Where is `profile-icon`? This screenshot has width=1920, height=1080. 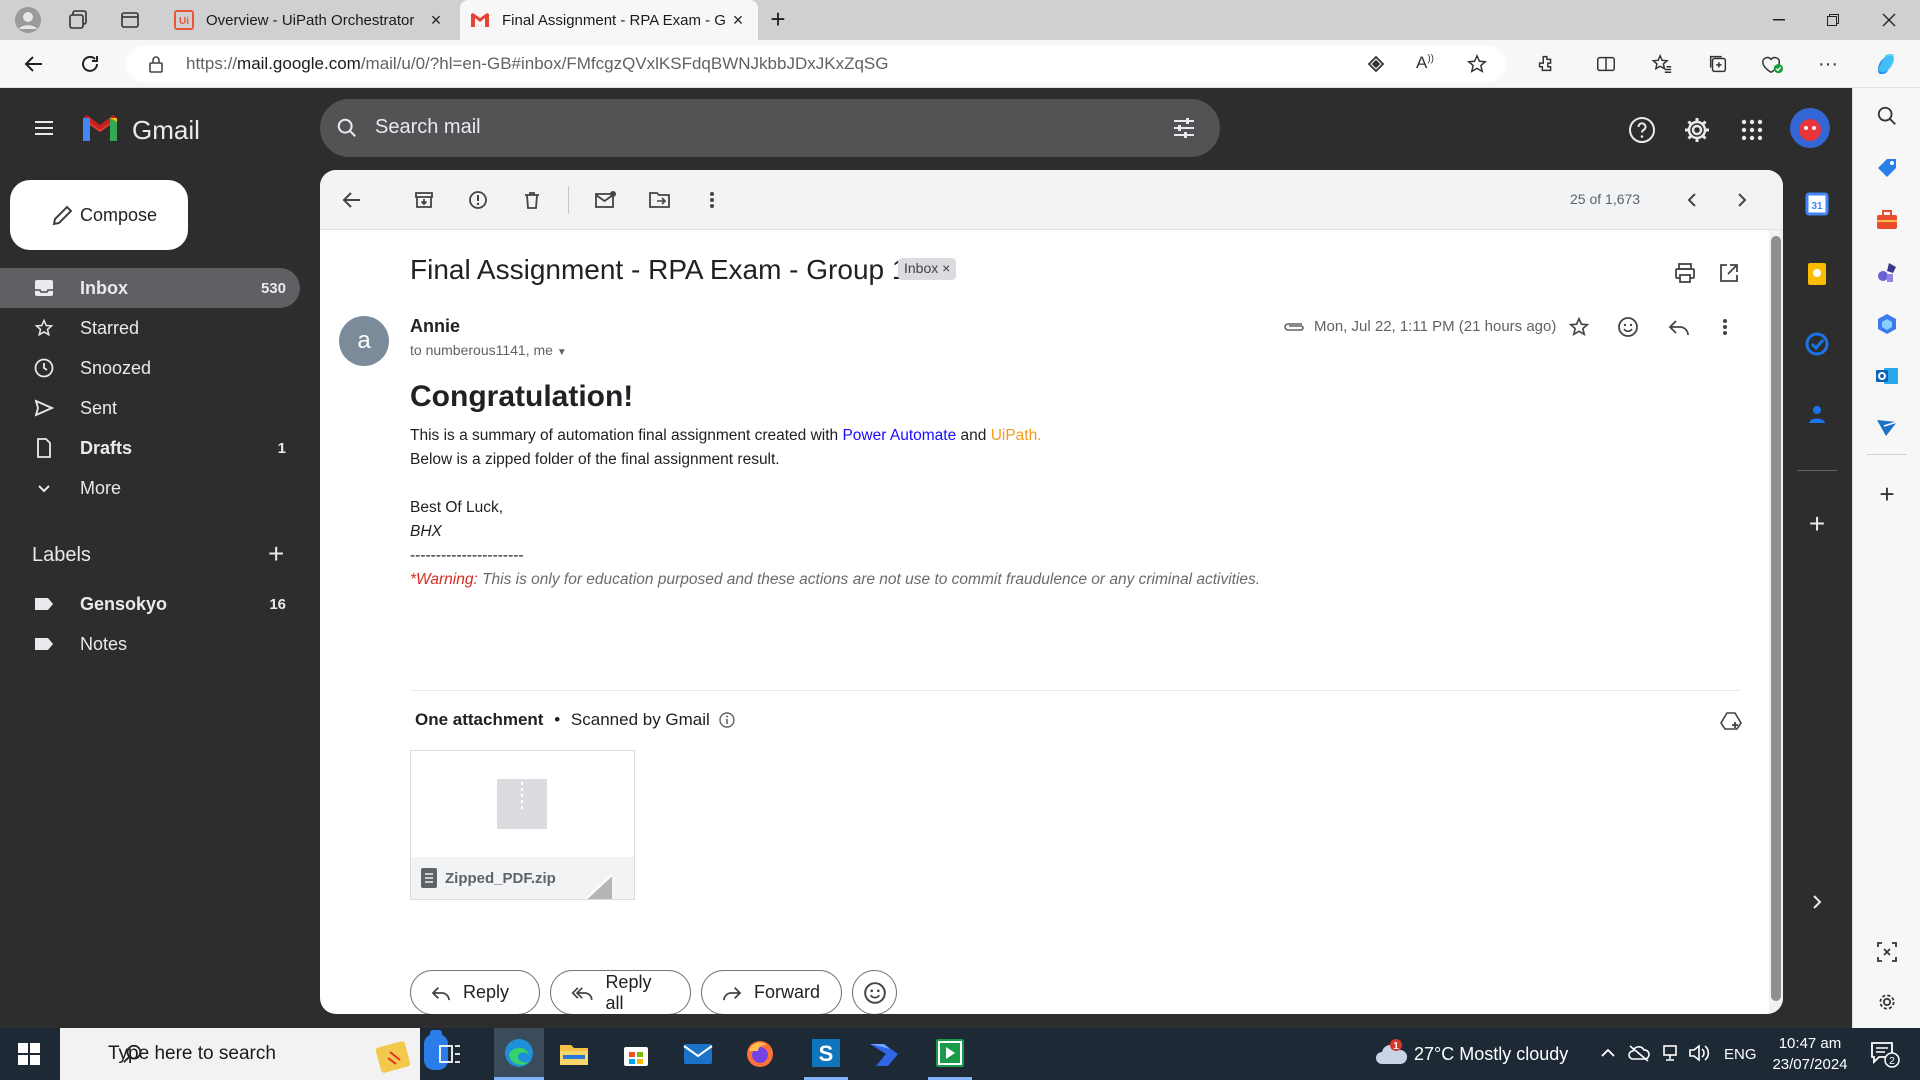
profile-icon is located at coordinates (28, 20).